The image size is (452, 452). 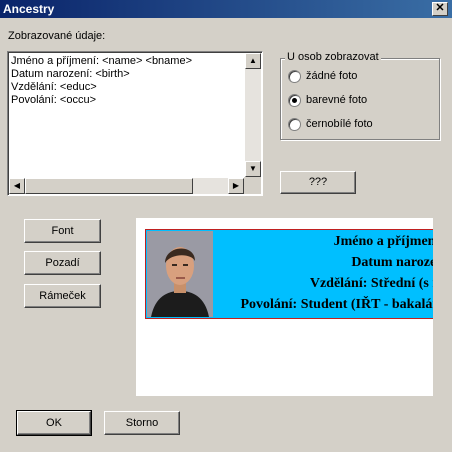 I want to click on horizontal-scrollbar: ◀ ▶, so click(x=126, y=186).